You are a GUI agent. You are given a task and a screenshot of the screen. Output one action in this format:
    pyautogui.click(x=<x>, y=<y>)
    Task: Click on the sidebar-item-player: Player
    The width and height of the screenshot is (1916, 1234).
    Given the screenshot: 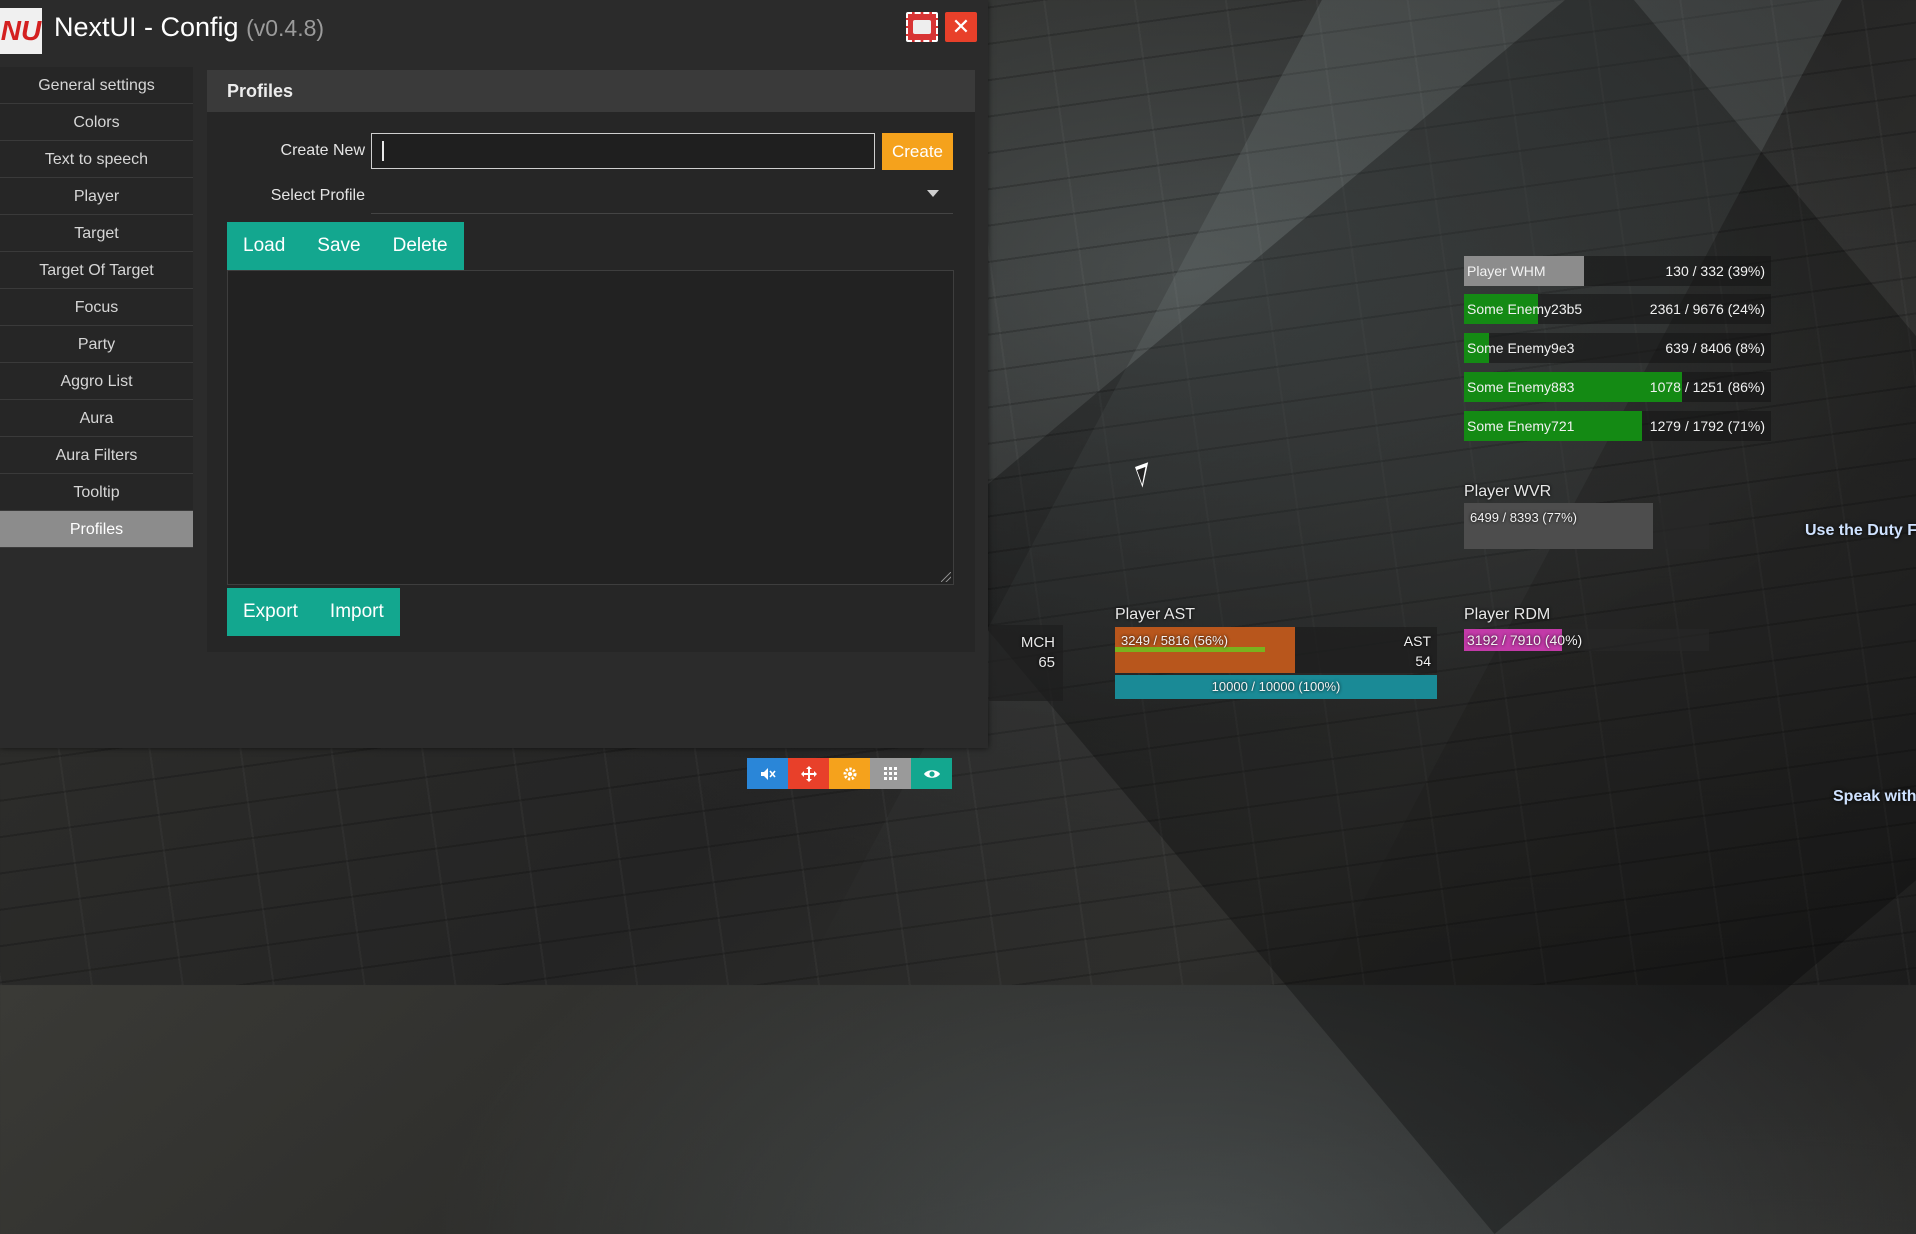 What is the action you would take?
    pyautogui.click(x=96, y=196)
    